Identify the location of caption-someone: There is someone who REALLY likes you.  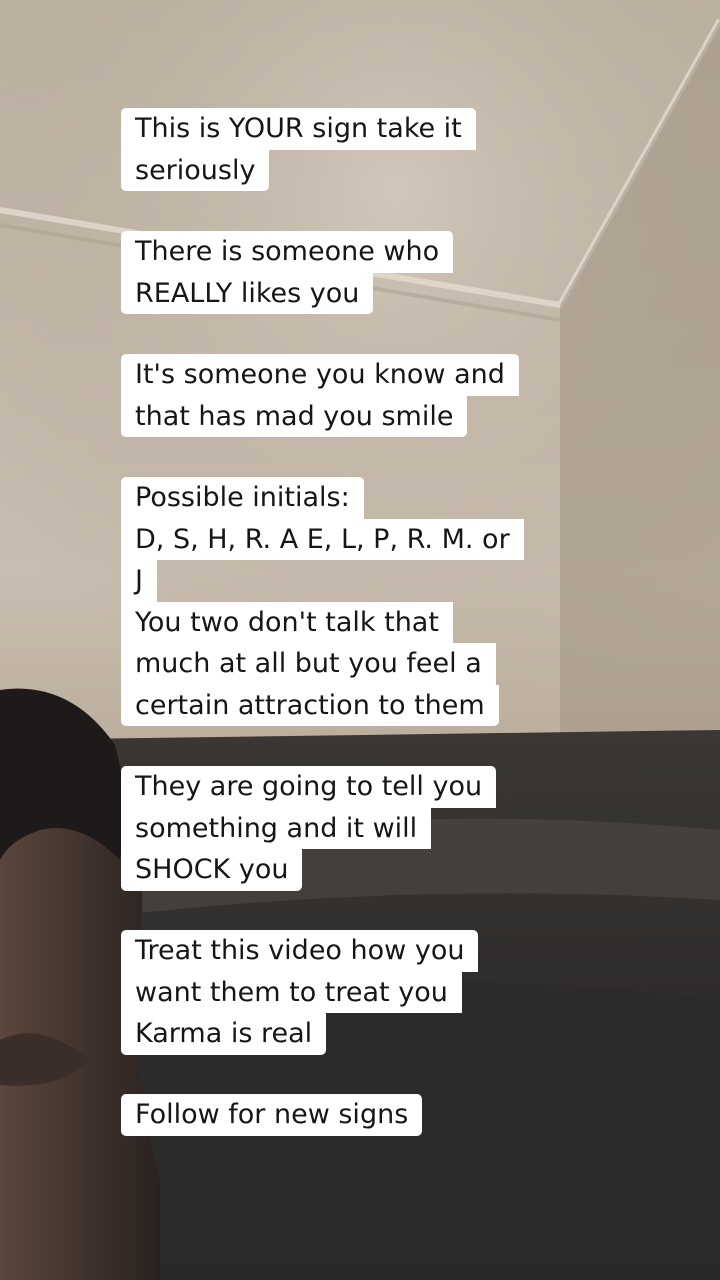
(287, 272).